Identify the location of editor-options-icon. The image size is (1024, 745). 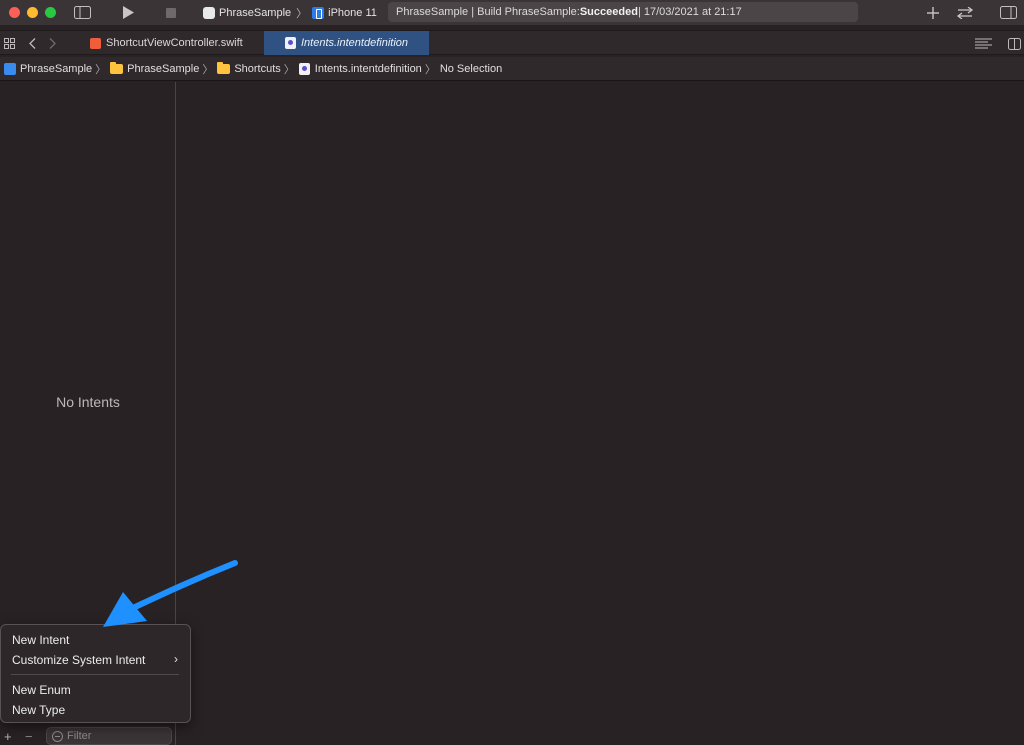
(983, 43).